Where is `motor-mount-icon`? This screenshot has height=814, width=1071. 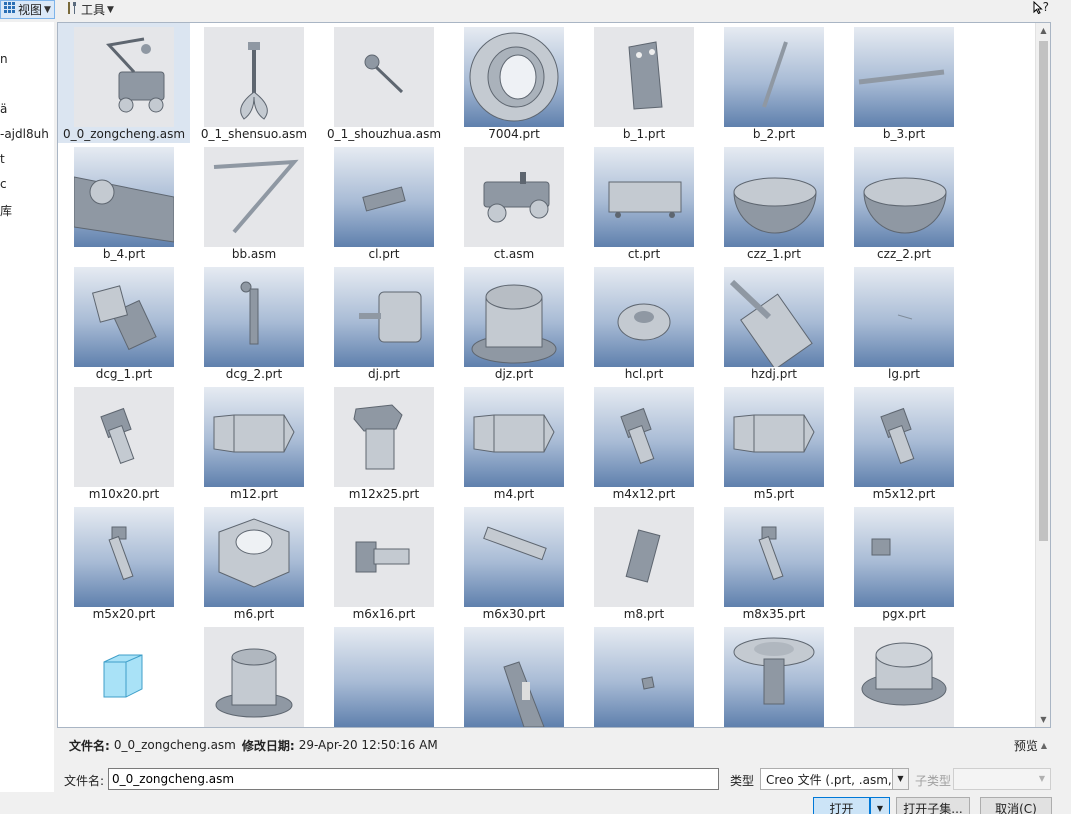
motor-mount-icon is located at coordinates (514, 324).